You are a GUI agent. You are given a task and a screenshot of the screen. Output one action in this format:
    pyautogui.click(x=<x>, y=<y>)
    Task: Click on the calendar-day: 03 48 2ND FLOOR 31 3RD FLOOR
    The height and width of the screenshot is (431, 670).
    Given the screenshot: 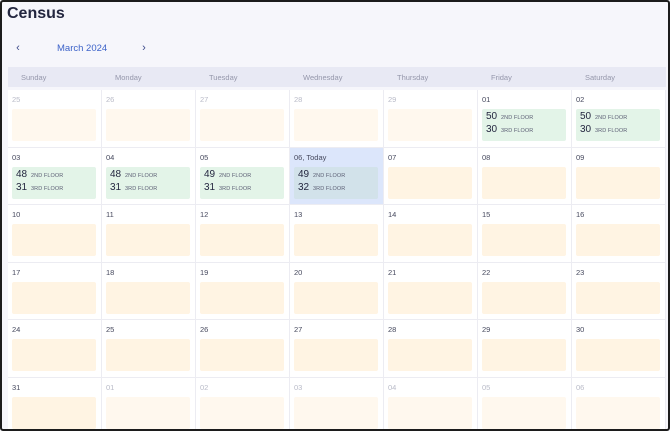 What is the action you would take?
    pyautogui.click(x=55, y=176)
    